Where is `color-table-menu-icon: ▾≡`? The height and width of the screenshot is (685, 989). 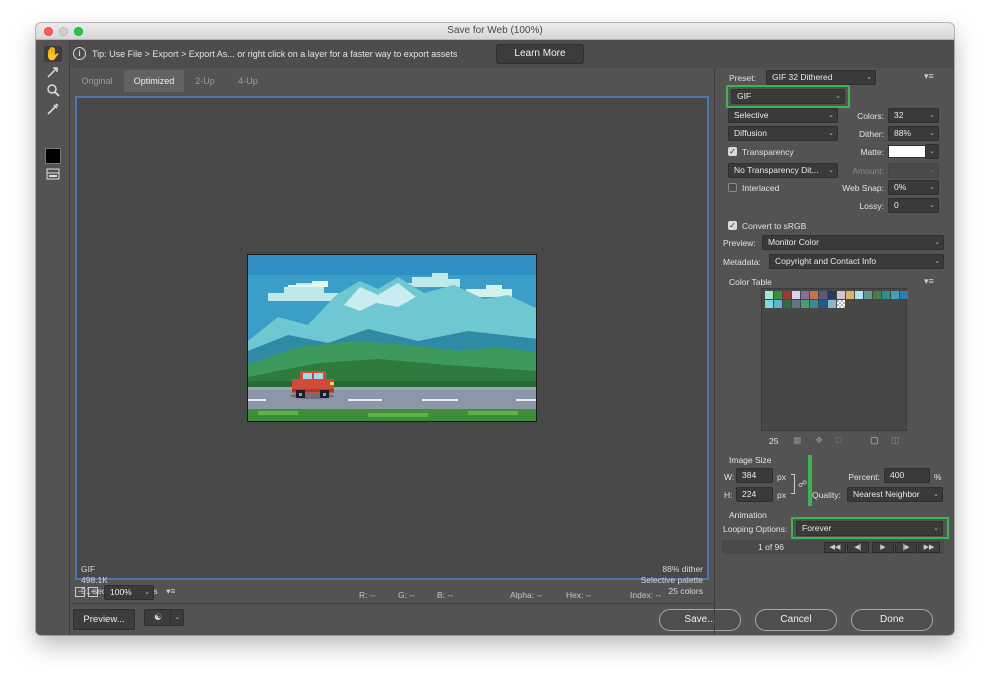 color-table-menu-icon: ▾≡ is located at coordinates (929, 281).